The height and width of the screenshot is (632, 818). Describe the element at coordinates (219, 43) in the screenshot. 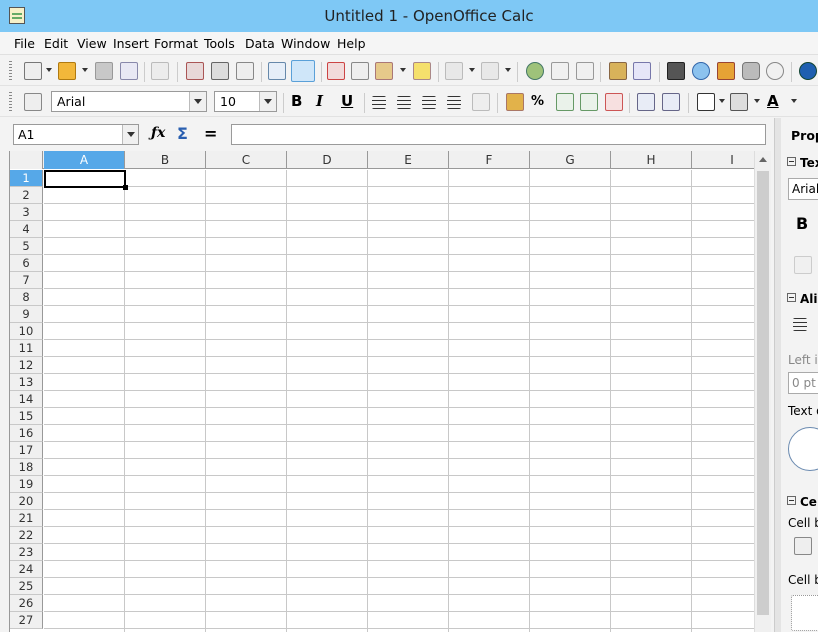

I see `menu-tools: Tools` at that location.